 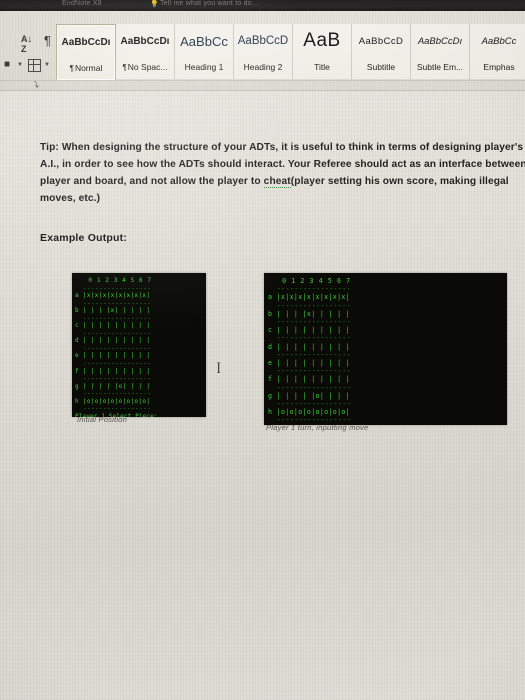 I want to click on style-item-heading-2: AaBbCcD Heading 2, so click(x=263, y=51).